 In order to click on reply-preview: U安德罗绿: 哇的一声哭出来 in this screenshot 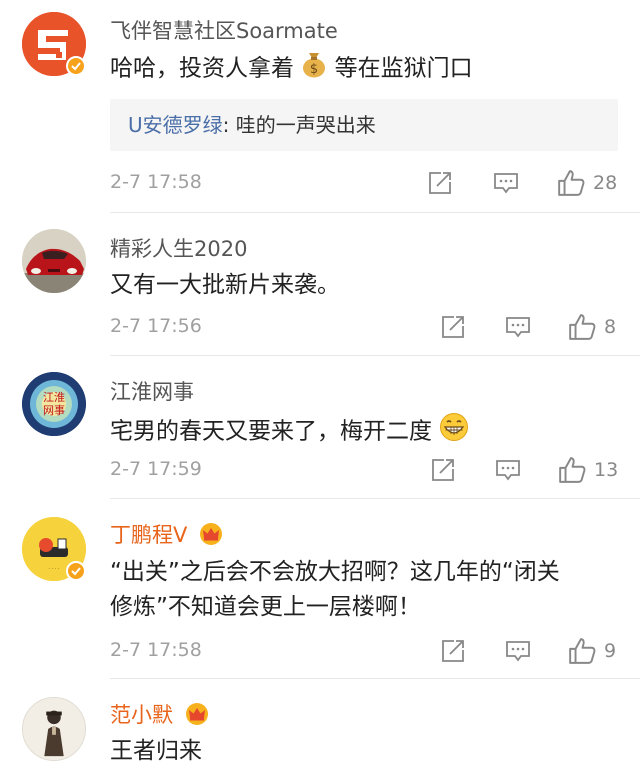, I will do `click(364, 125)`.